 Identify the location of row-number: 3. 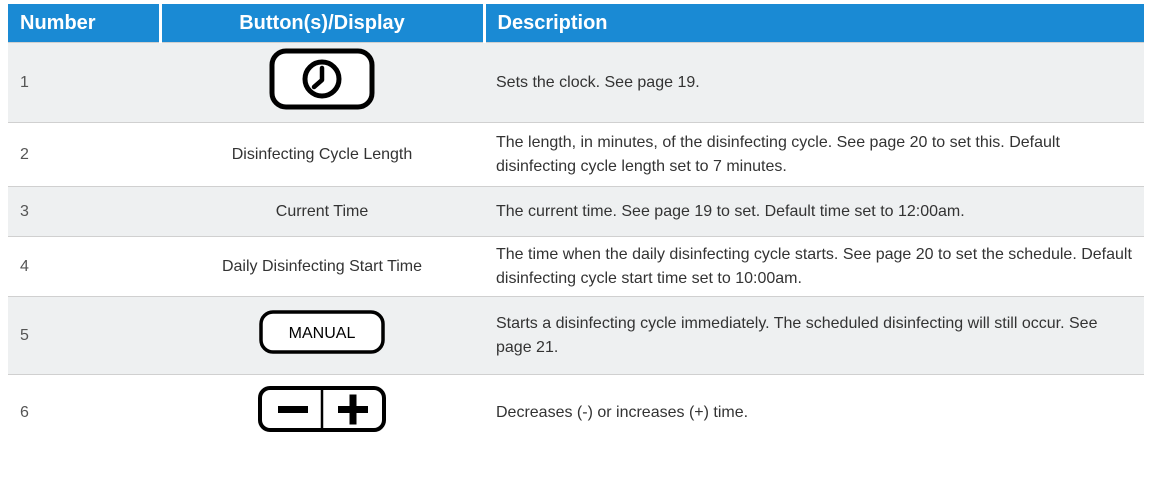
(84, 211).